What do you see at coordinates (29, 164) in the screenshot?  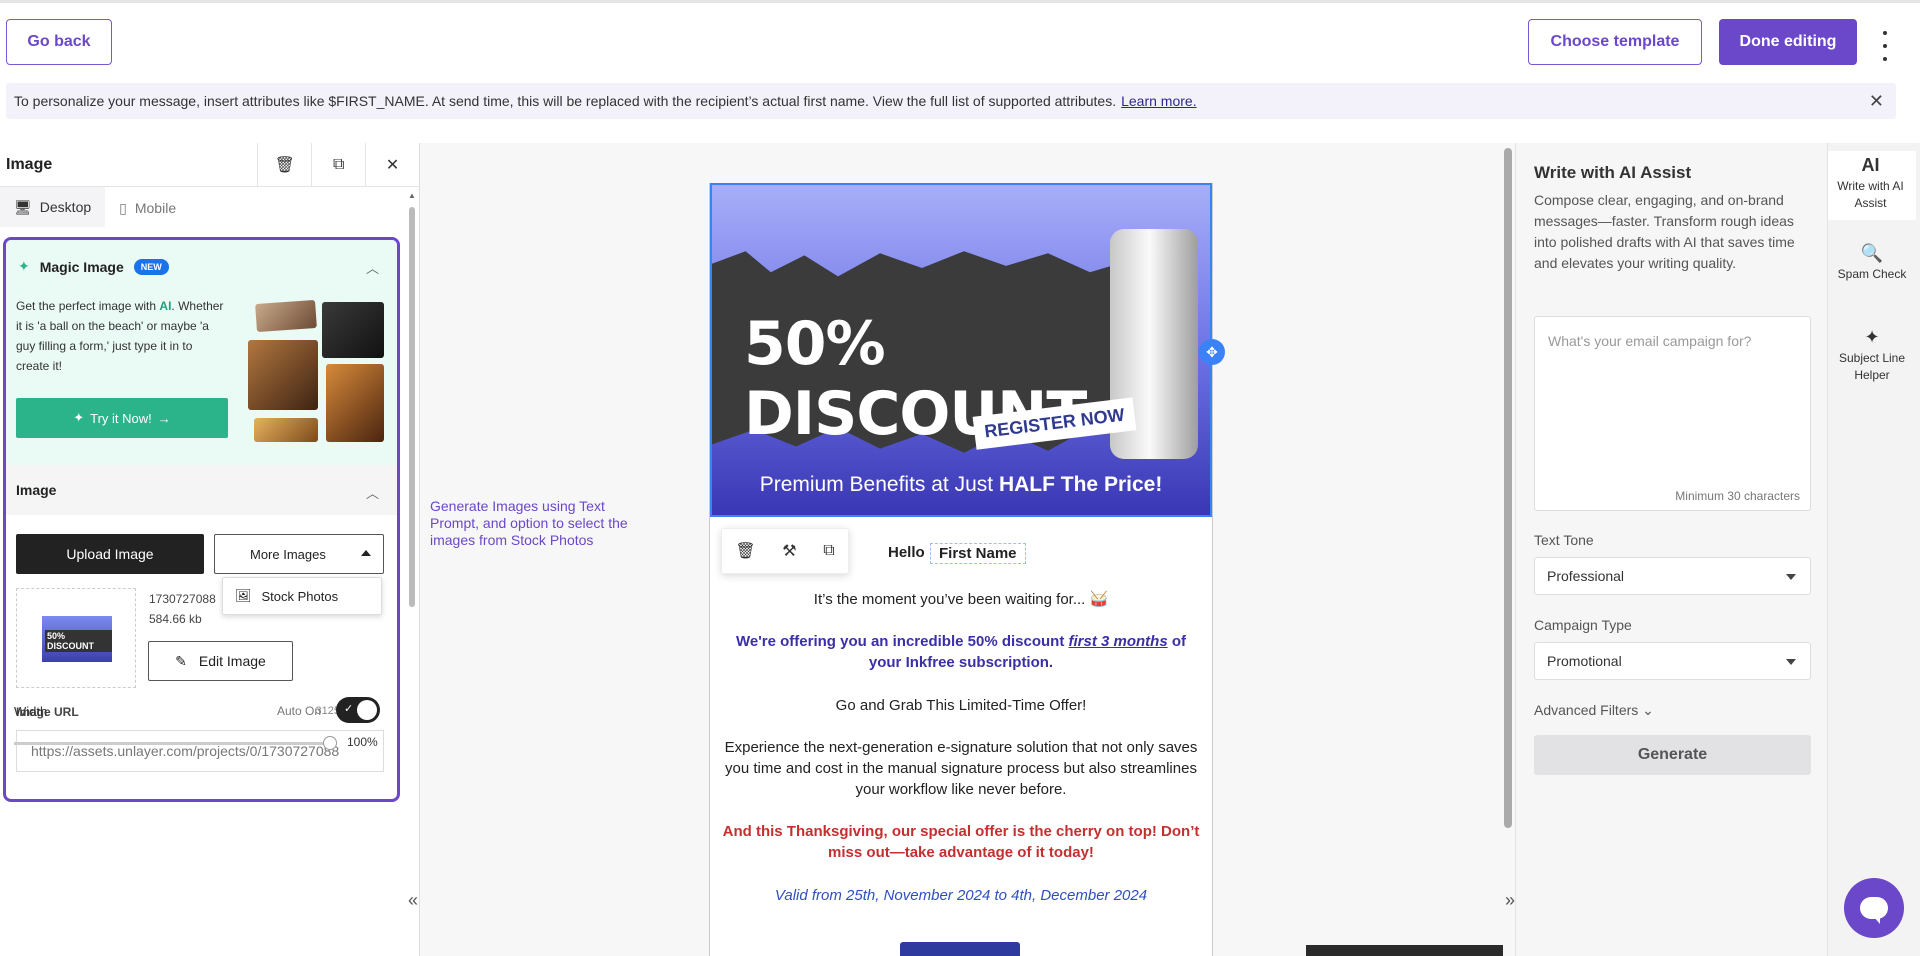 I see `panel-title: Image` at bounding box center [29, 164].